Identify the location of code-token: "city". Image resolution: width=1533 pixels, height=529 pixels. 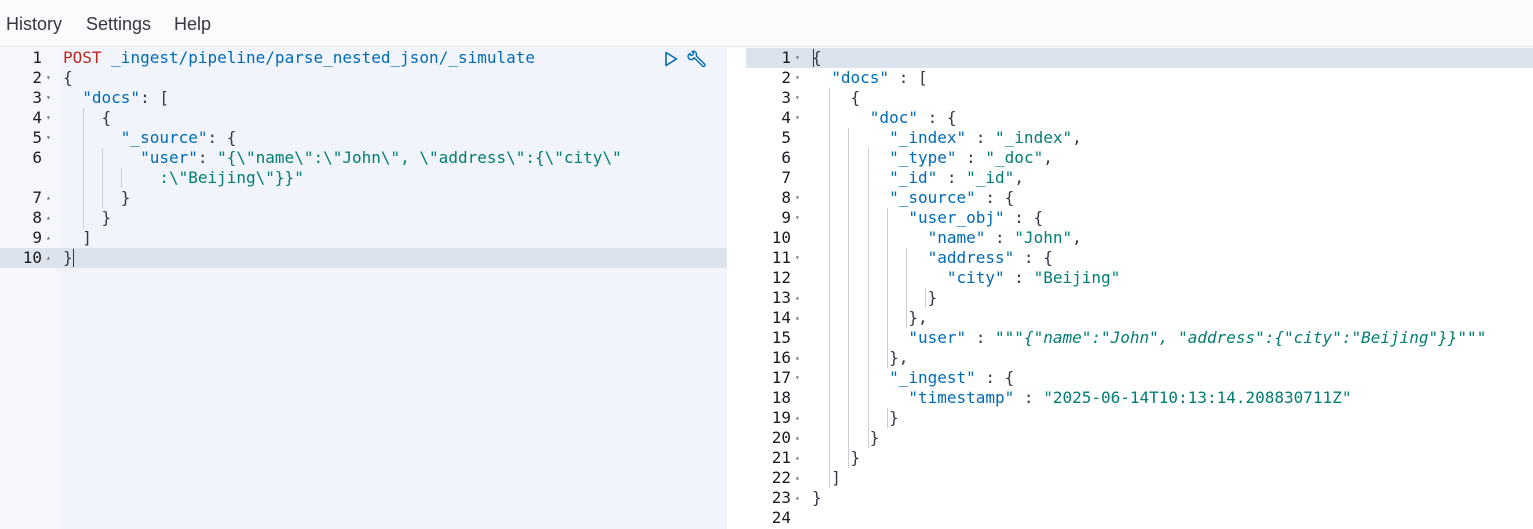
(975, 277).